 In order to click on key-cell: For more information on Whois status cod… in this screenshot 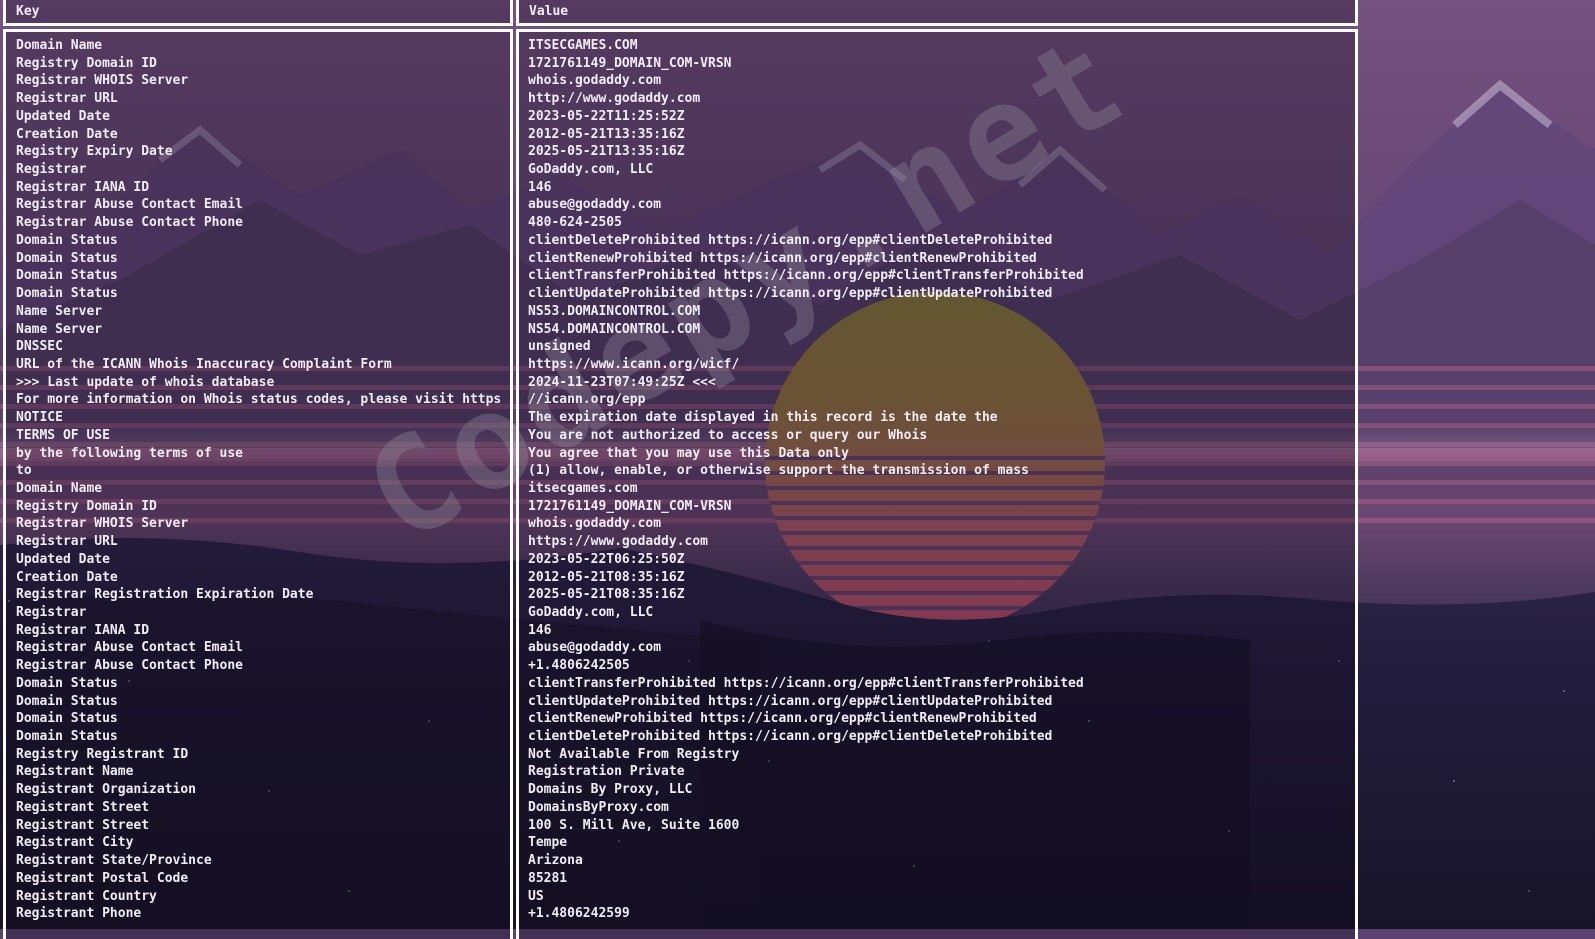, I will do `click(259, 400)`.